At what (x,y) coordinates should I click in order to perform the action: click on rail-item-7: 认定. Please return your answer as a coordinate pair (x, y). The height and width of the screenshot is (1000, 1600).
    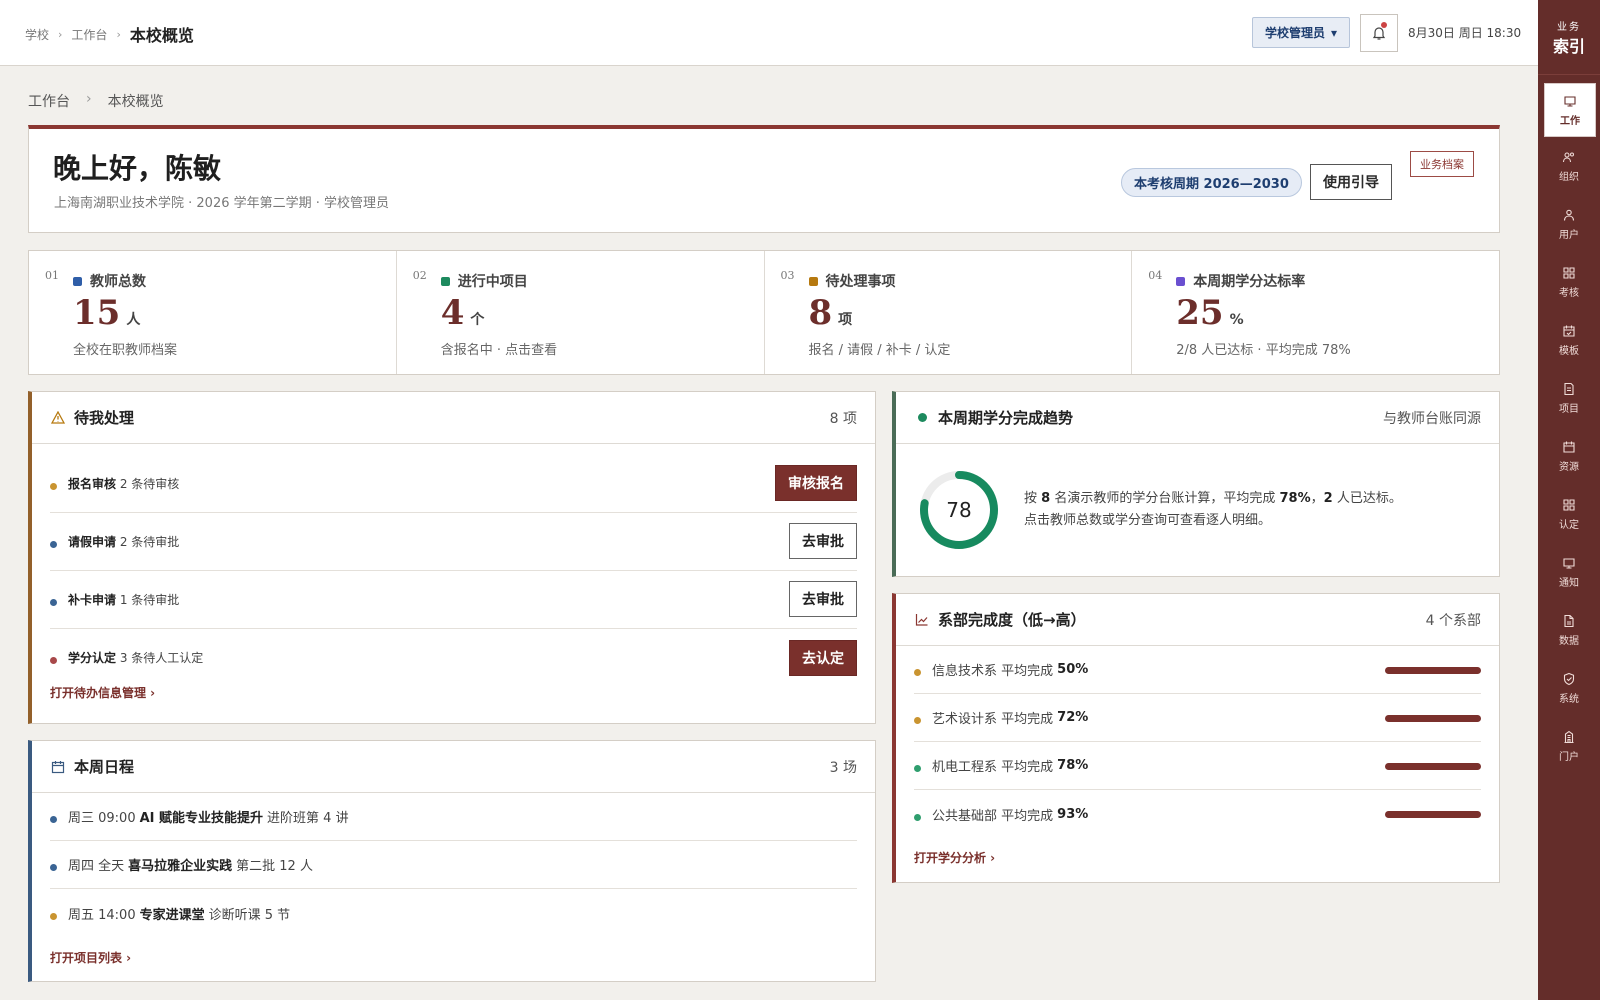
    Looking at the image, I should click on (1569, 514).